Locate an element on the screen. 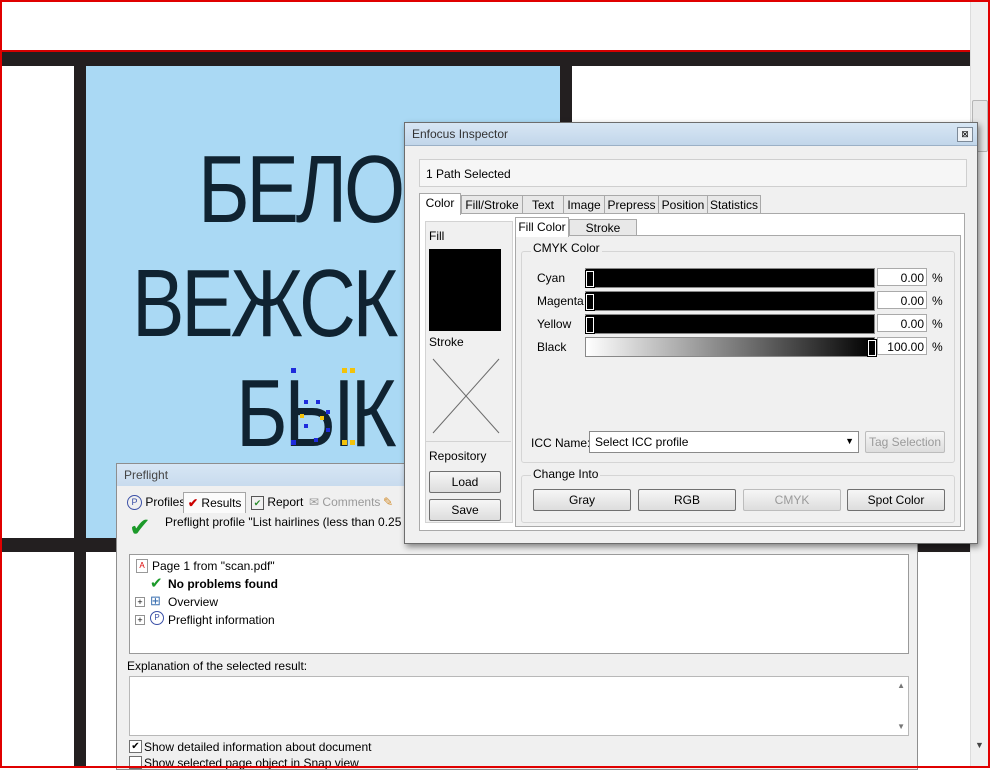 This screenshot has height=770, width=990. spot-color-button: Spot Color is located at coordinates (896, 500).